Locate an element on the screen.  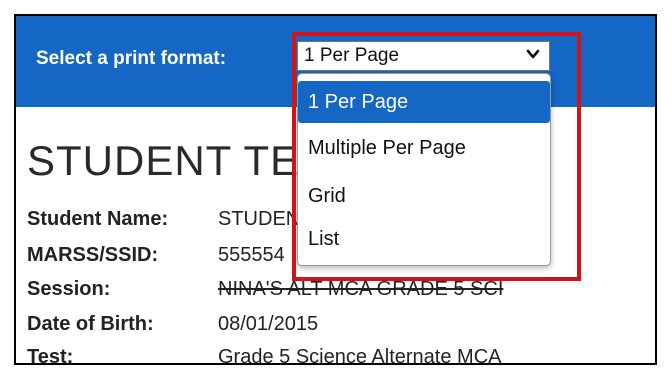
test-label: Test: is located at coordinates (50, 355).